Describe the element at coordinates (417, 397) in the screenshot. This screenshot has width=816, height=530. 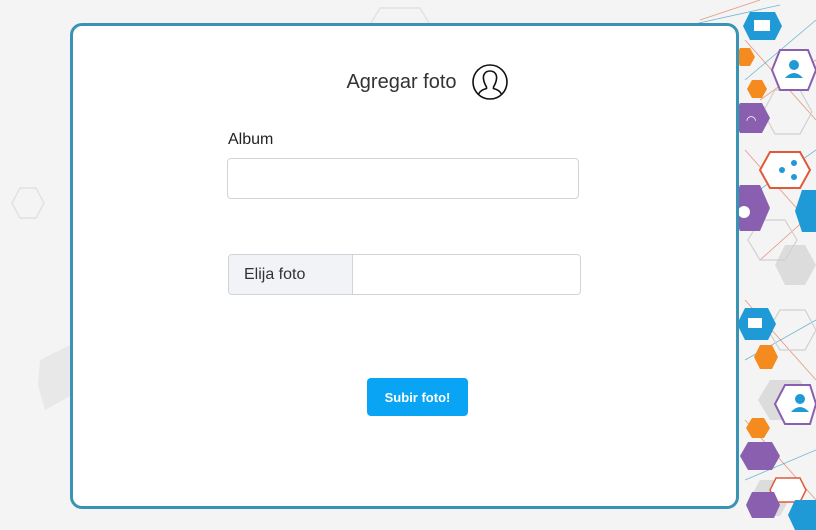
I see `upload-photo-button: Subir foto!` at that location.